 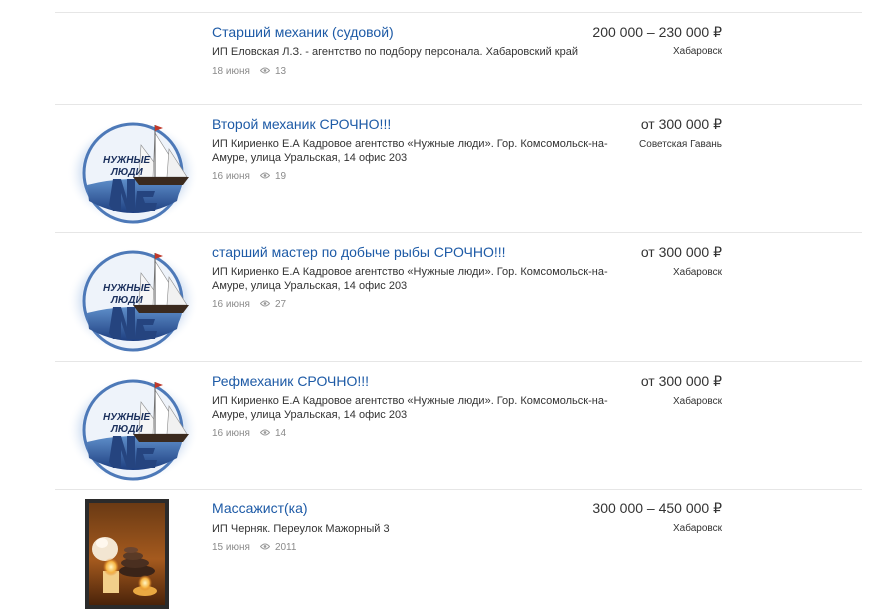 I want to click on vacancy-views: 14, so click(x=280, y=433).